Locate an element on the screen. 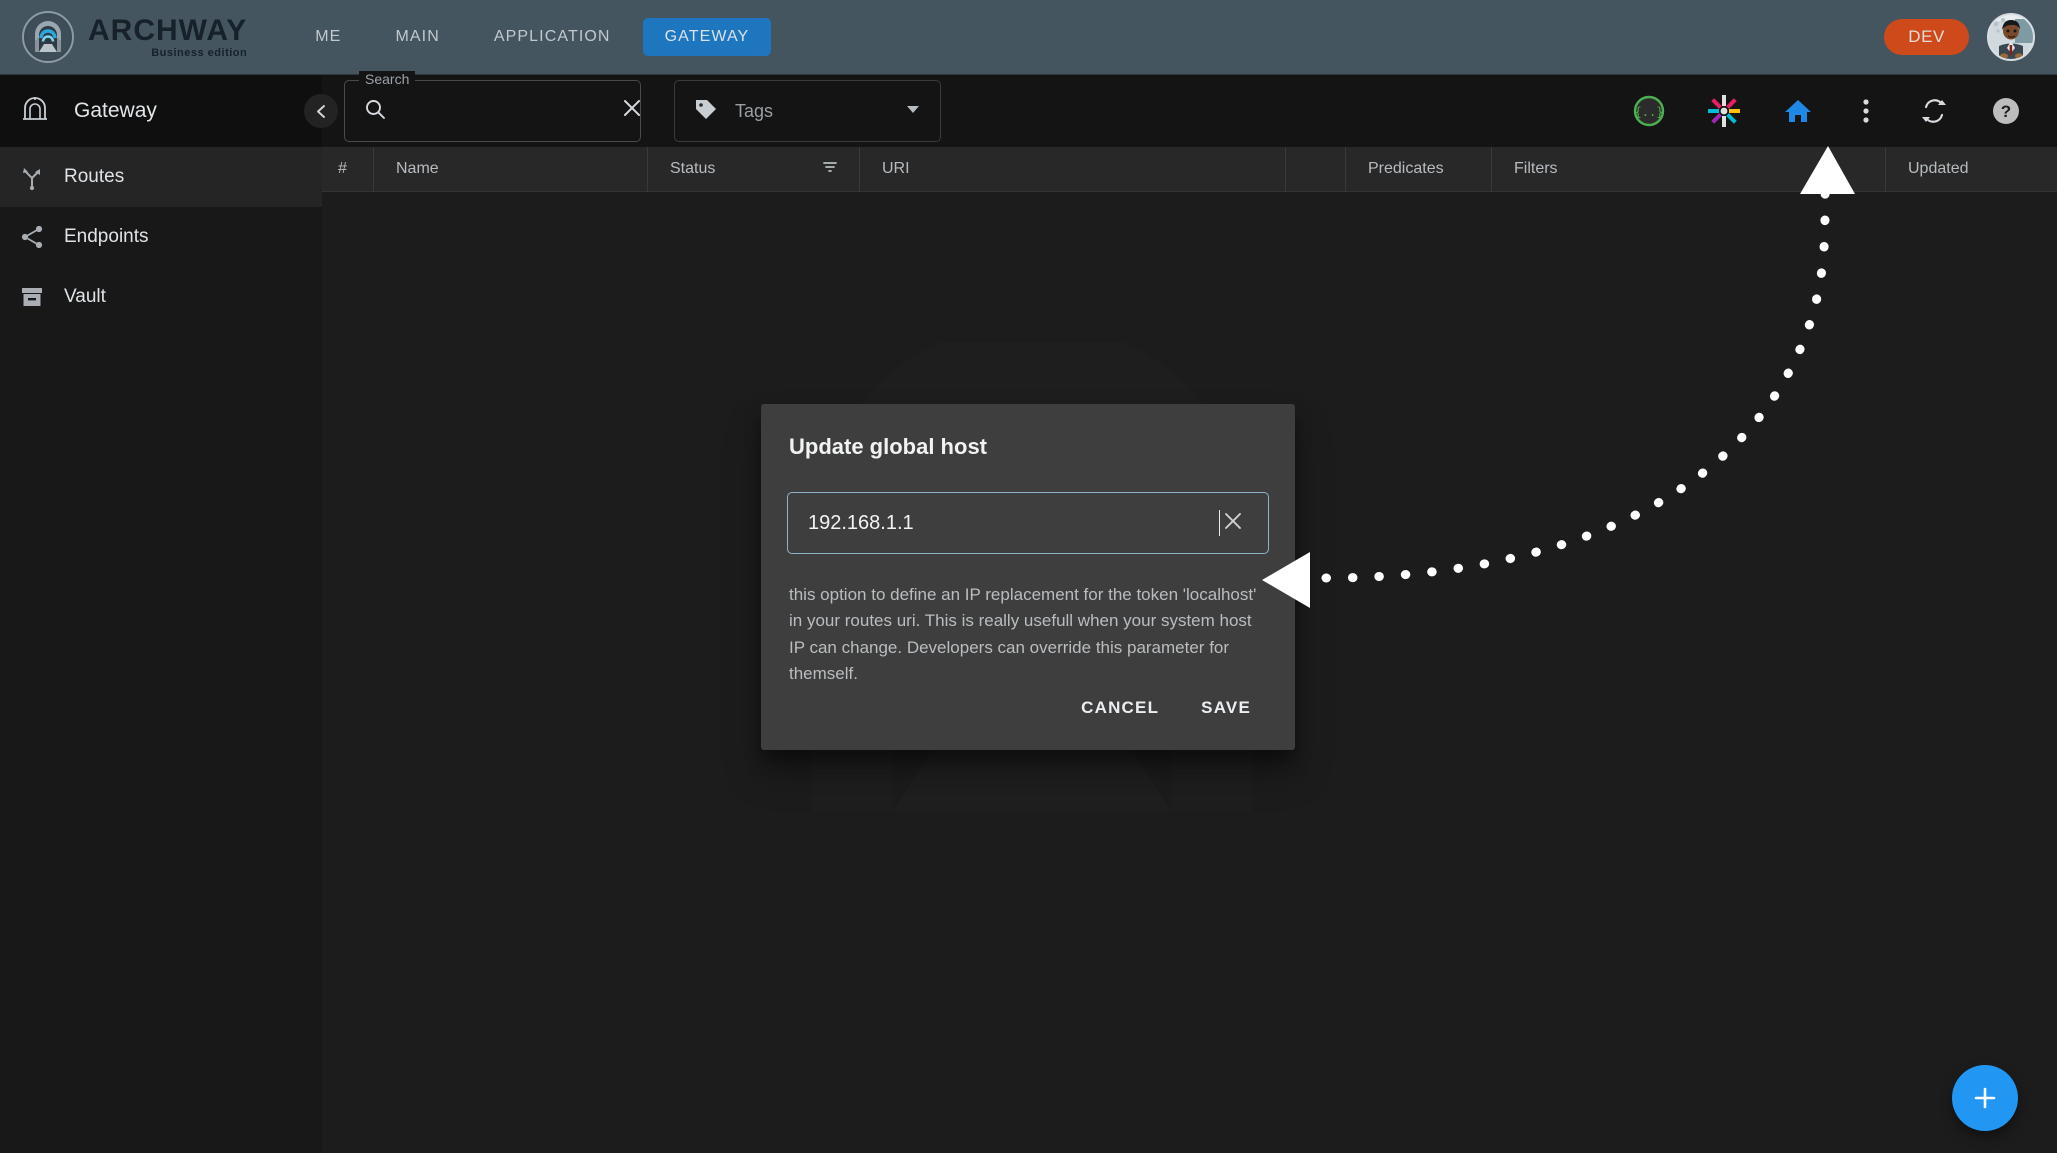 Image resolution: width=2057 pixels, height=1153 pixels. global-host-input is located at coordinates (1014, 523).